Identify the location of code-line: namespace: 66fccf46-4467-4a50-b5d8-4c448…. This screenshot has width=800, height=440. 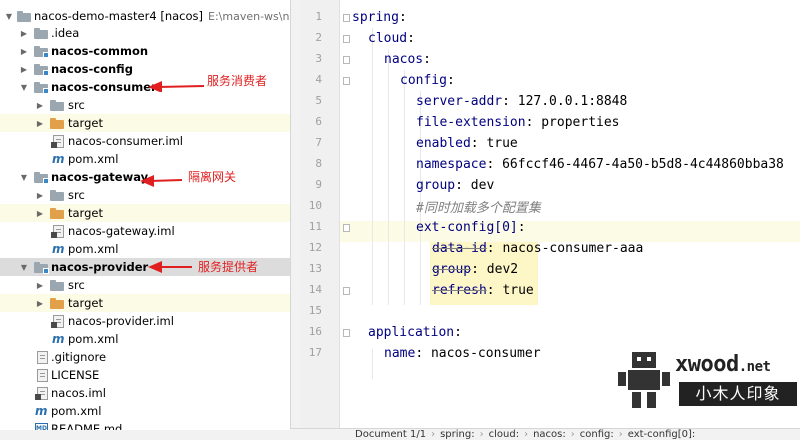
(600, 164).